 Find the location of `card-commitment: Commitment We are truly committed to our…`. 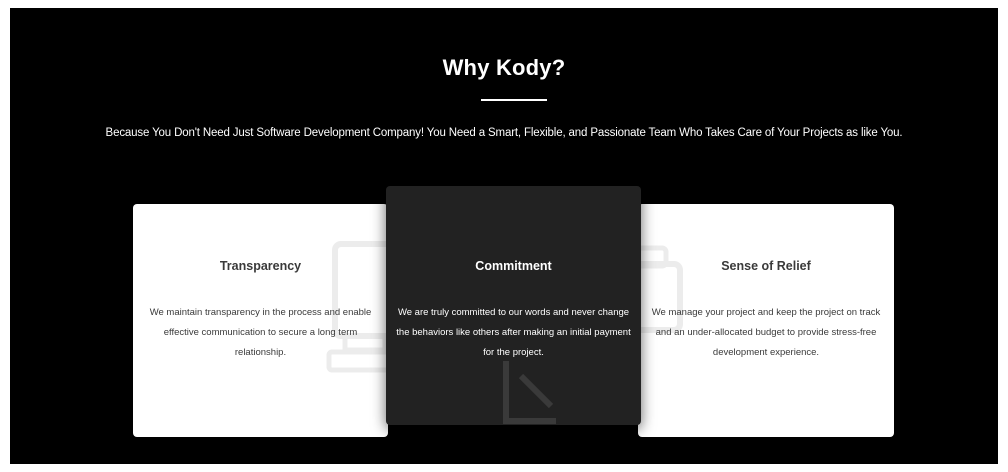

card-commitment: Commitment We are truly committed to our… is located at coordinates (513, 305).